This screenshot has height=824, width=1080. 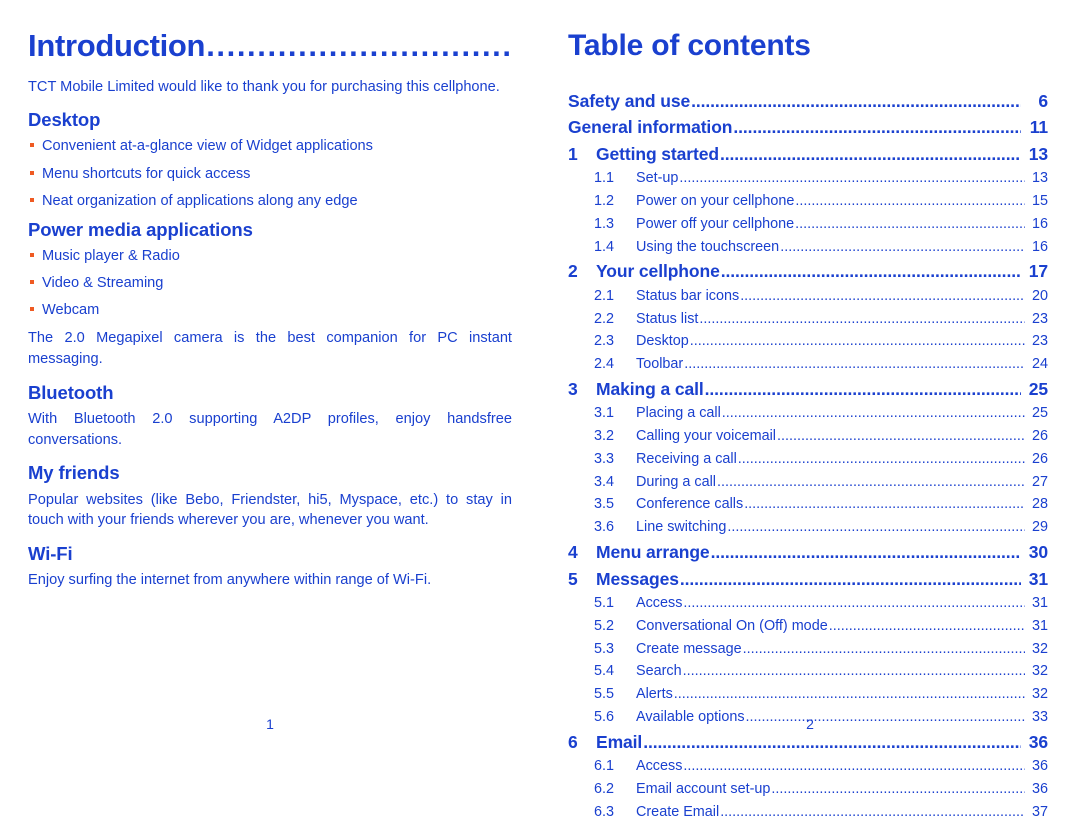 I want to click on toc-entry-page-number: 28, so click(x=1039, y=504).